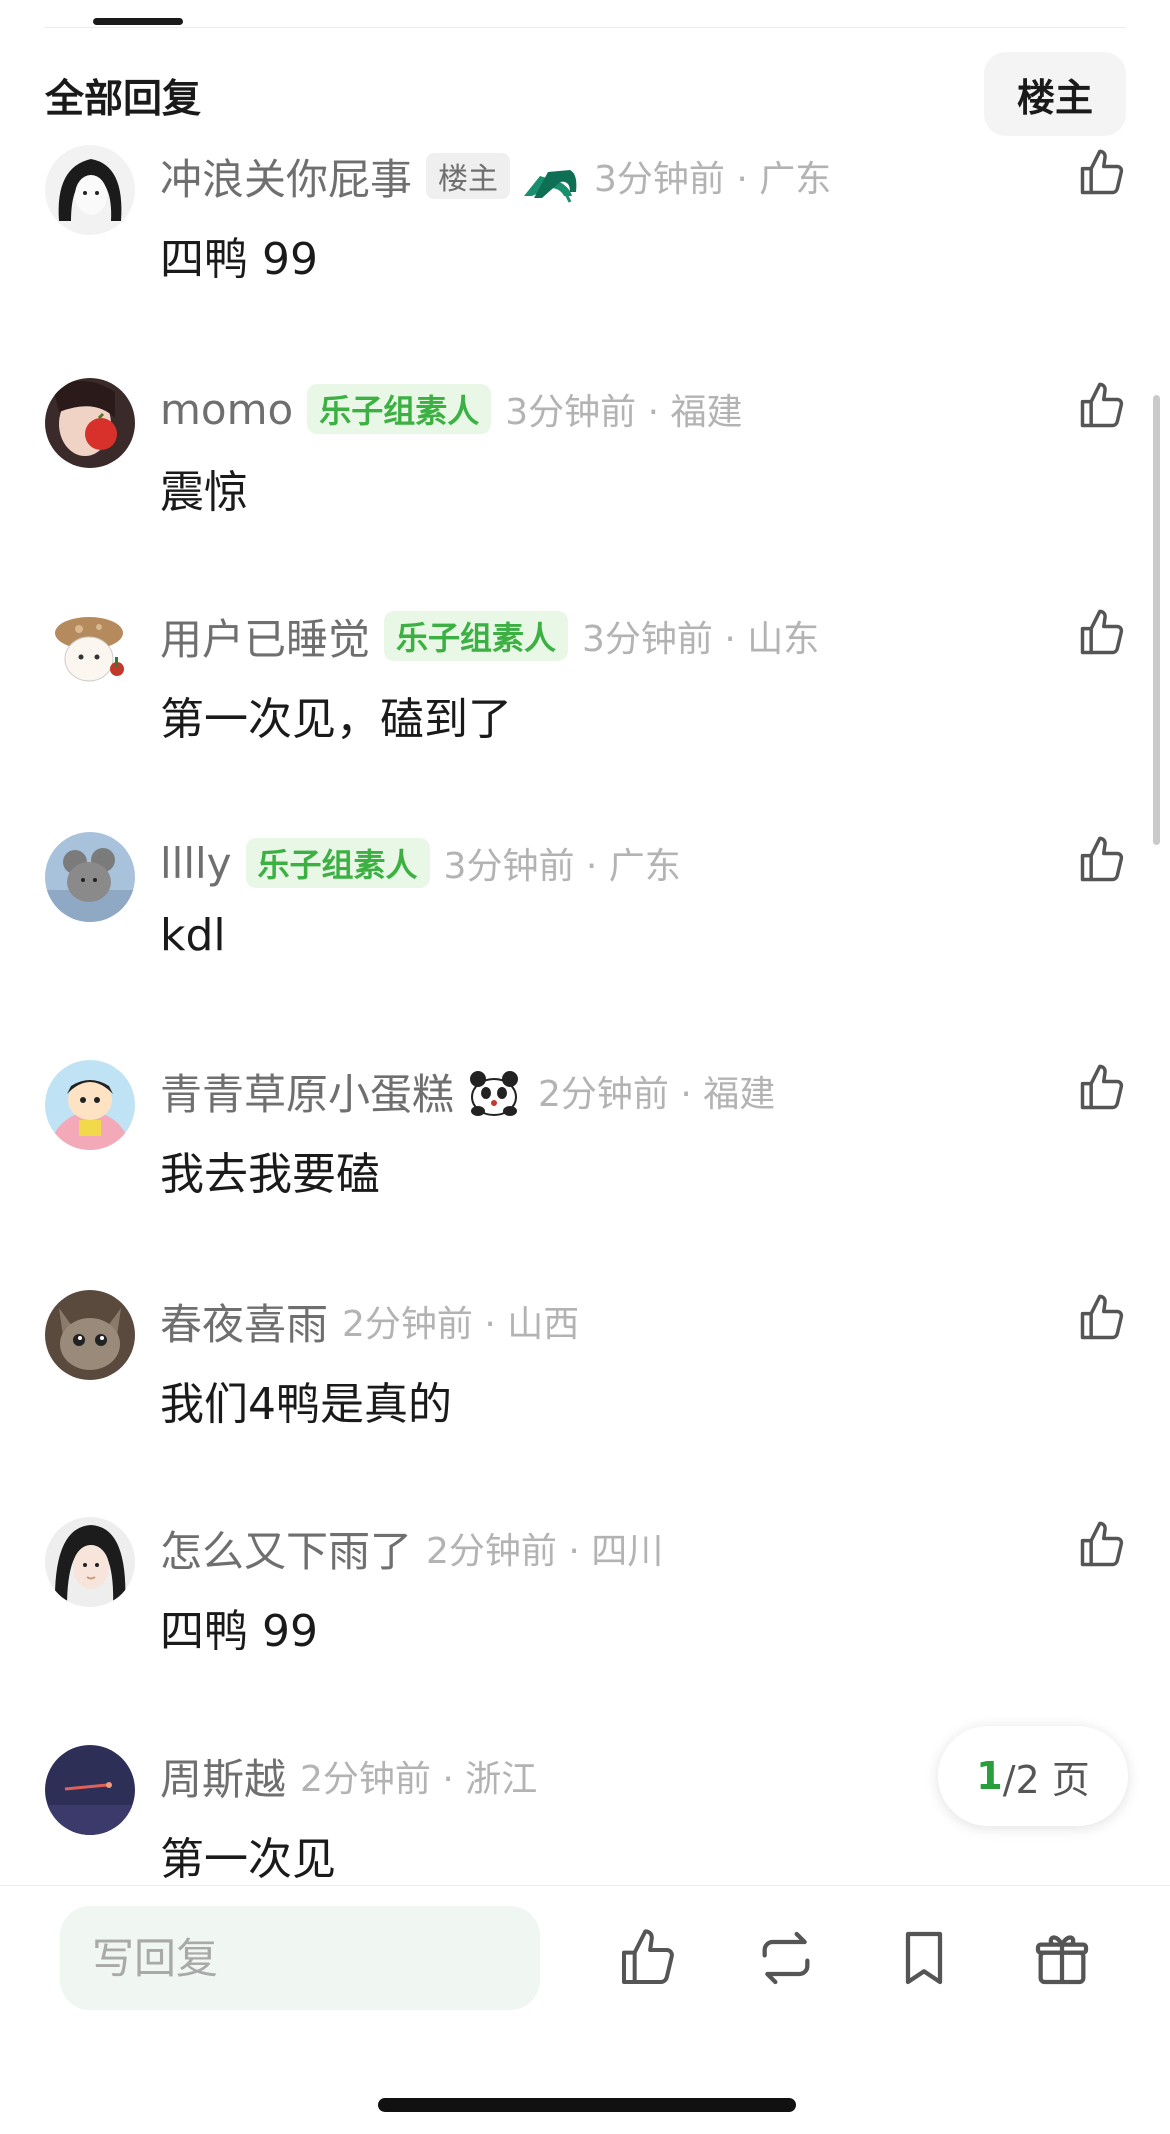 The width and height of the screenshot is (1170, 2134). I want to click on username: 周斯越, so click(223, 1776).